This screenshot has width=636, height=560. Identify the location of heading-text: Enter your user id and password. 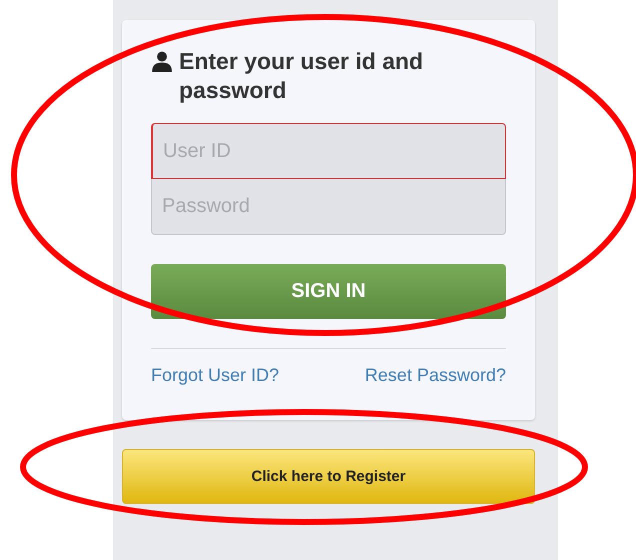
(301, 76).